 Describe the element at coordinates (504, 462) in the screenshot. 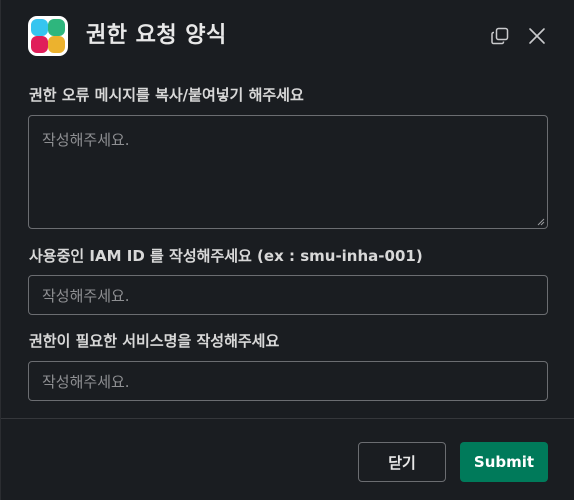

I see `submit-button: Submit` at that location.